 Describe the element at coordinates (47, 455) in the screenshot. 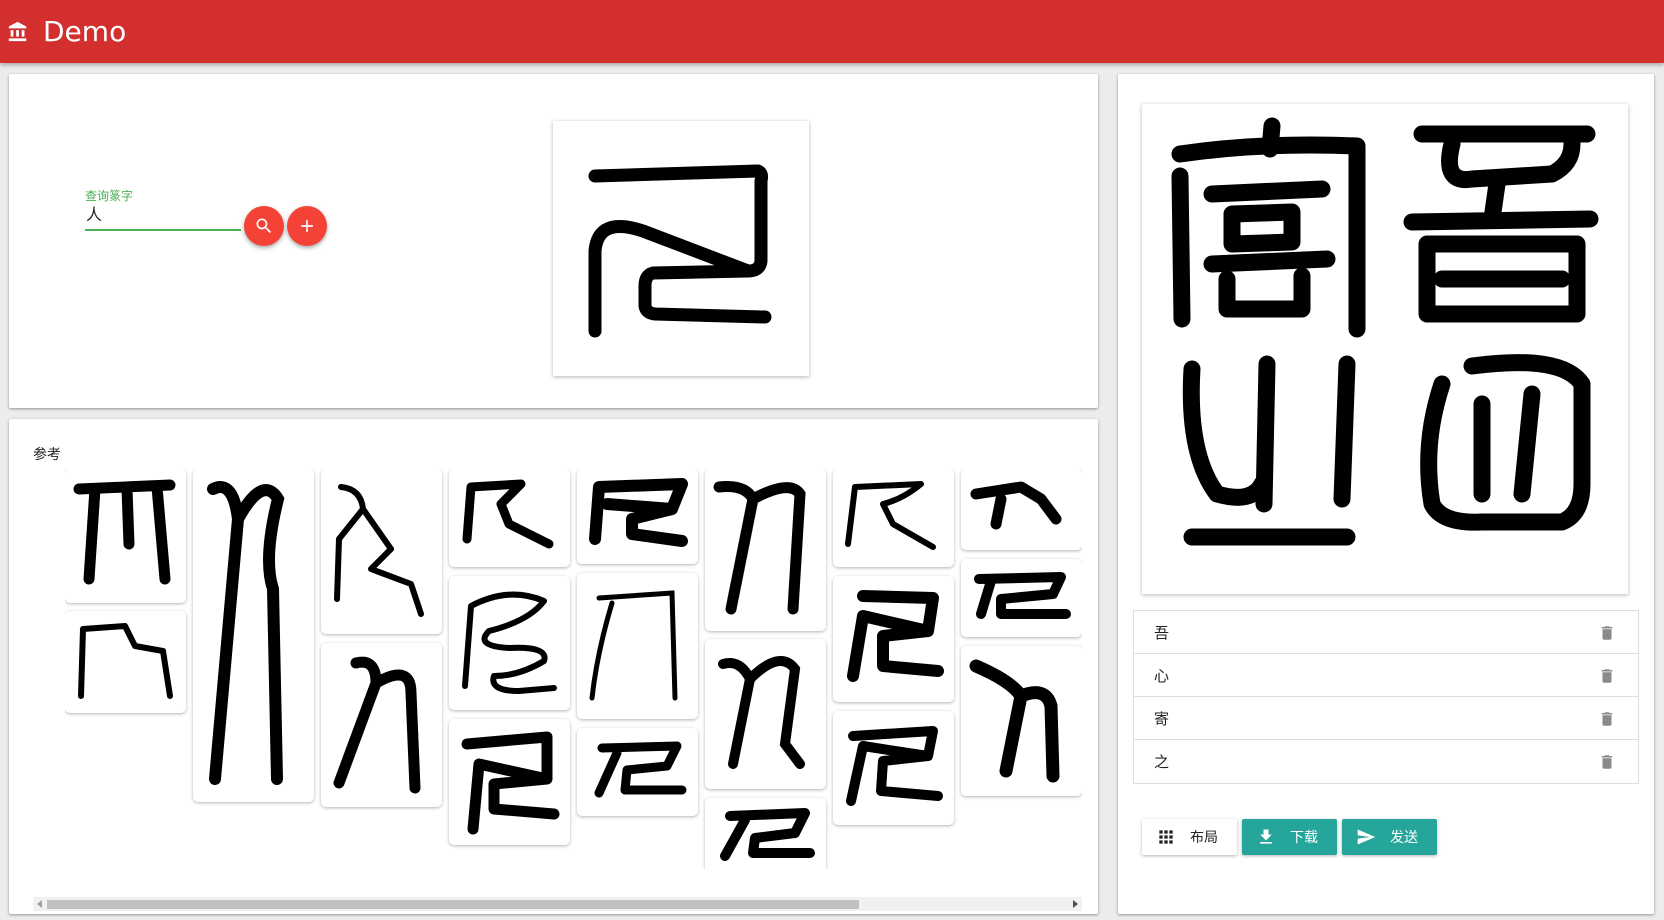

I see `reference-title: 参考` at that location.